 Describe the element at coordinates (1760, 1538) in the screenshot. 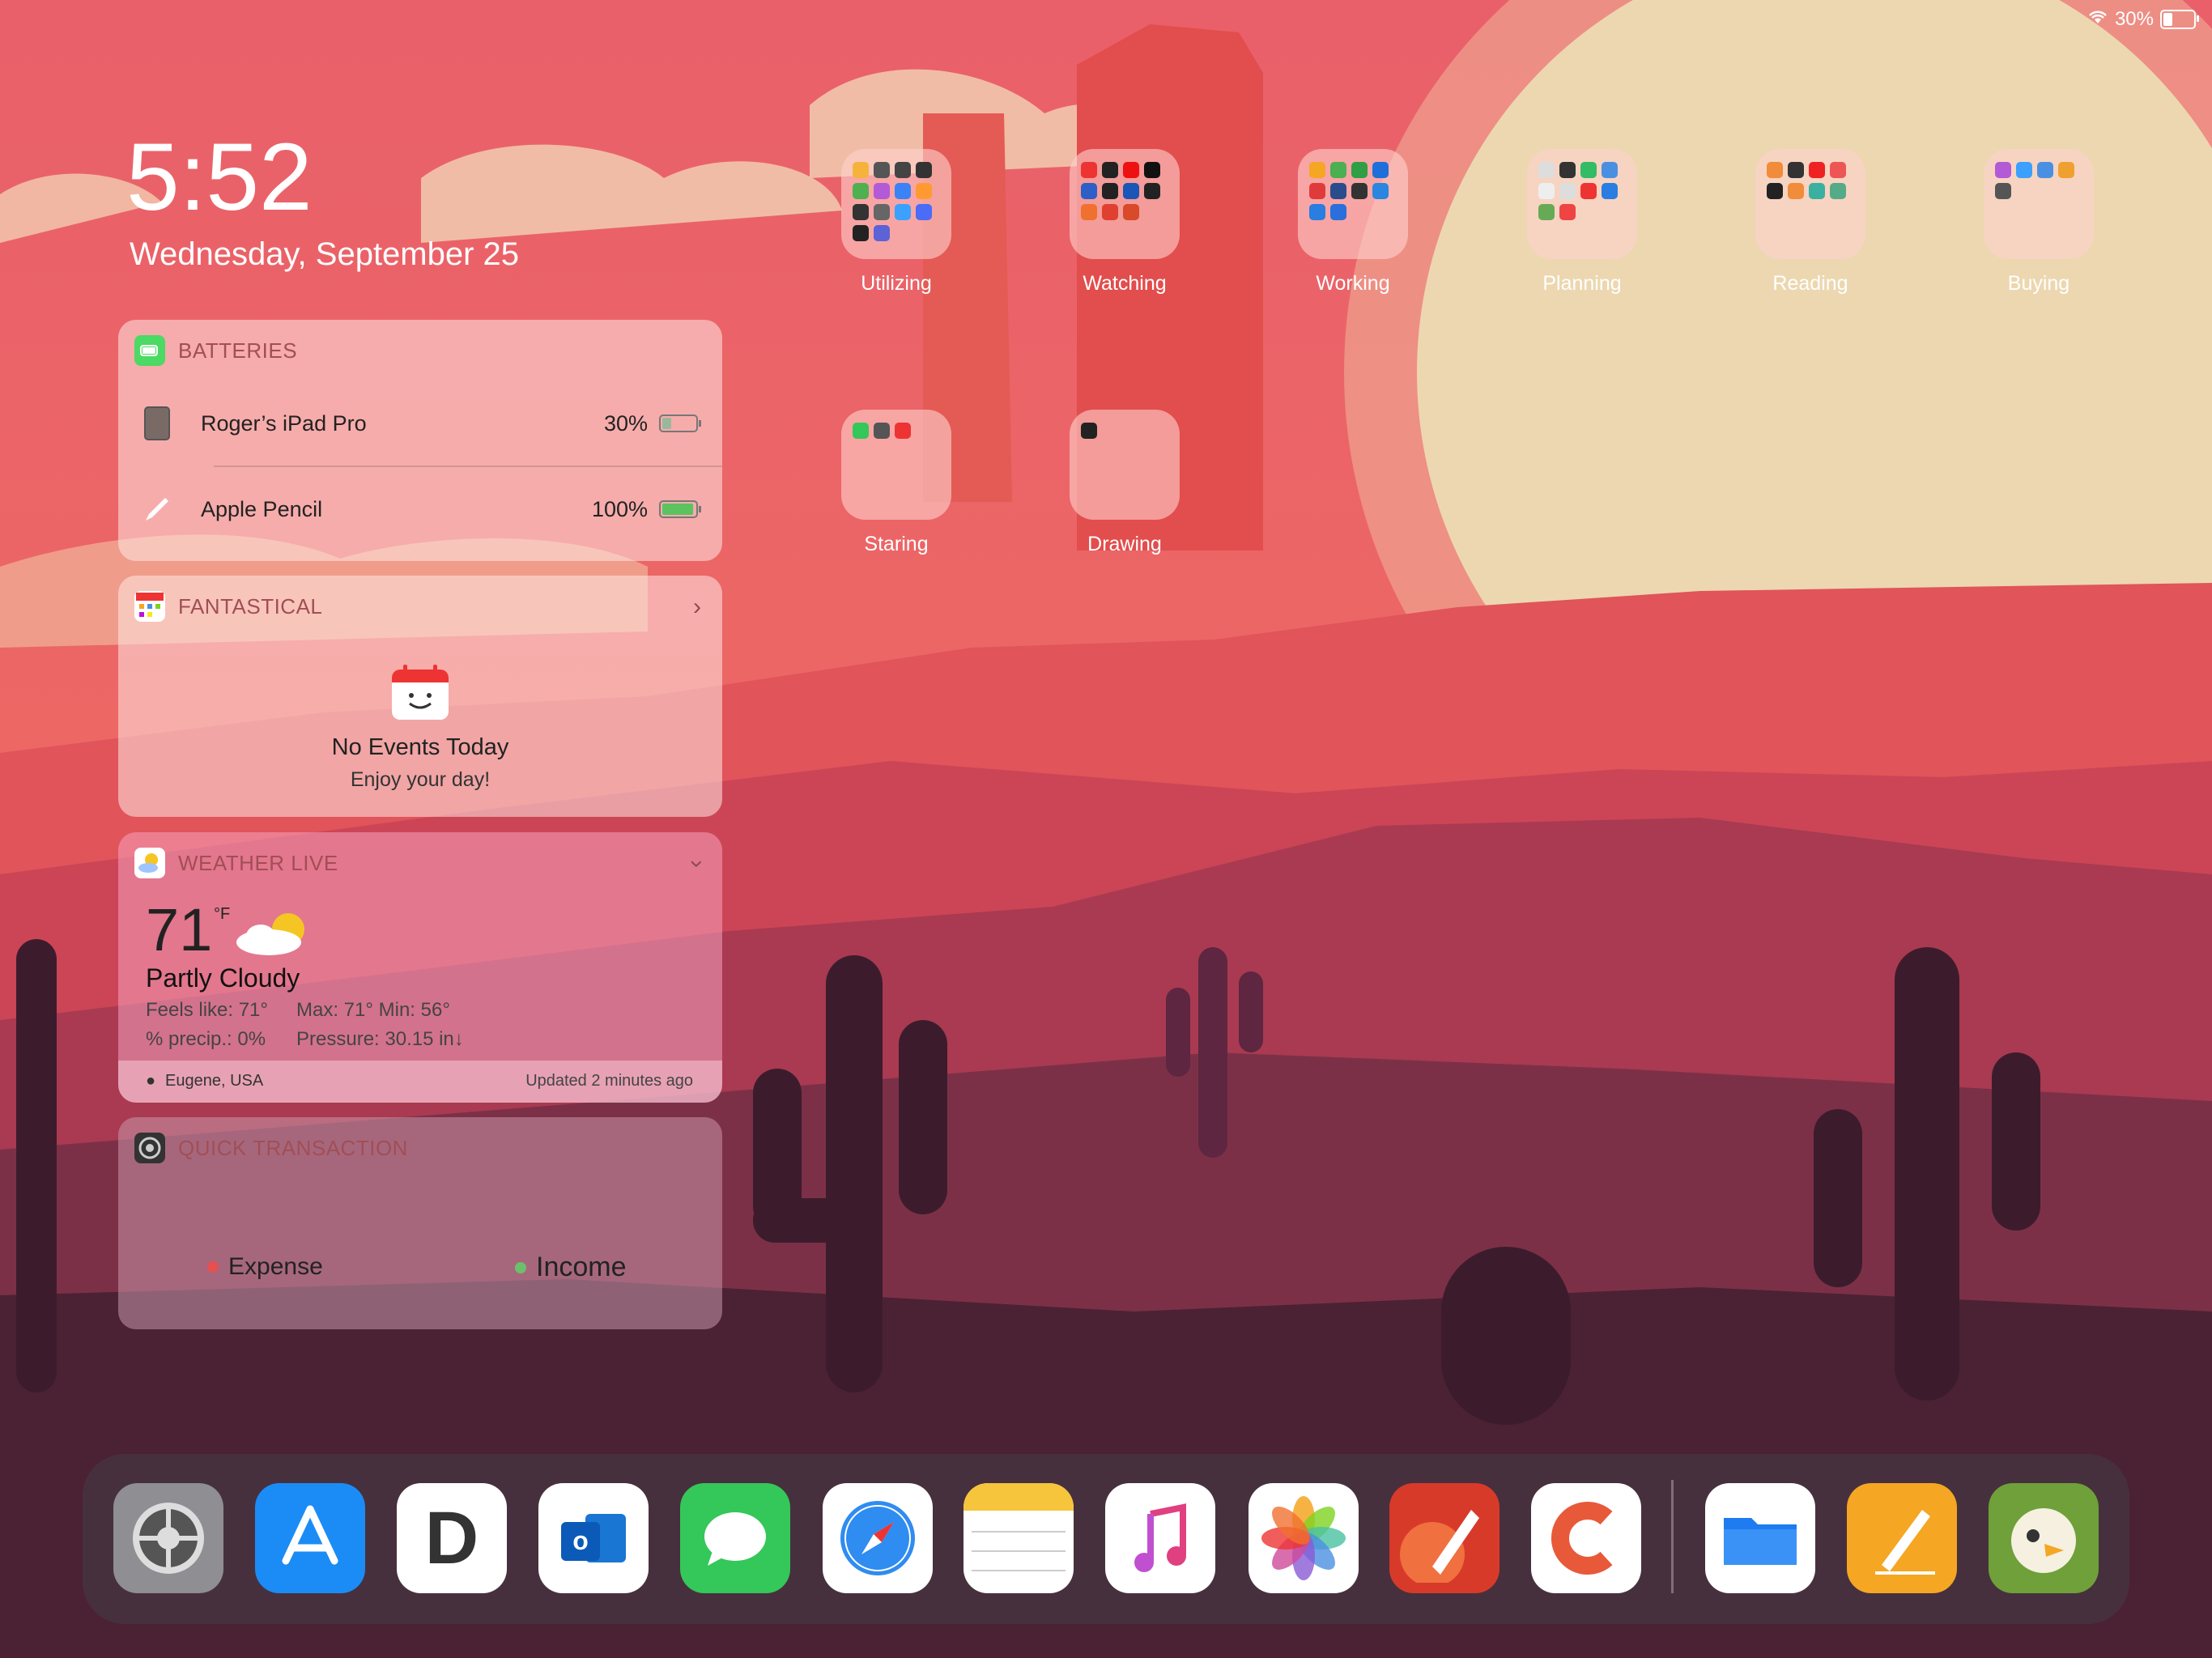

I see `files-app-icon` at that location.